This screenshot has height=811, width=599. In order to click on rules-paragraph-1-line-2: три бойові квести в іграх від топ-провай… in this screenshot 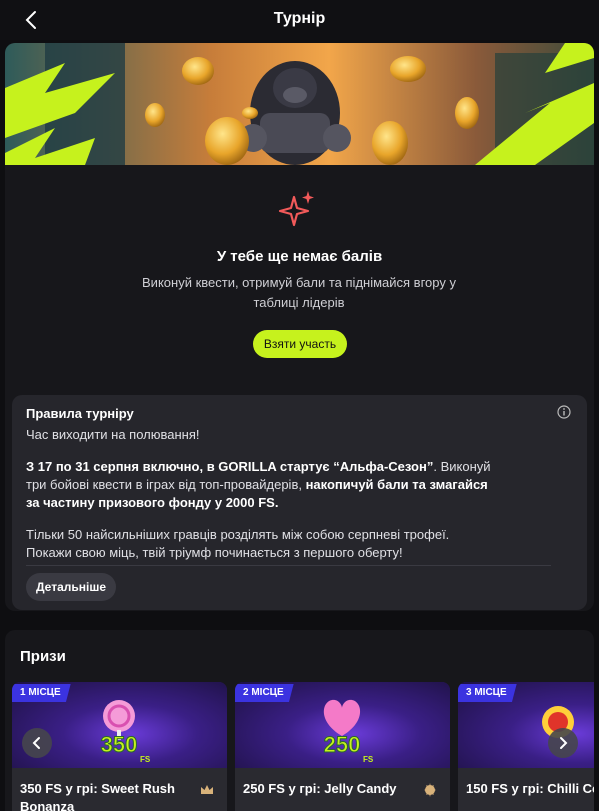, I will do `click(257, 485)`.